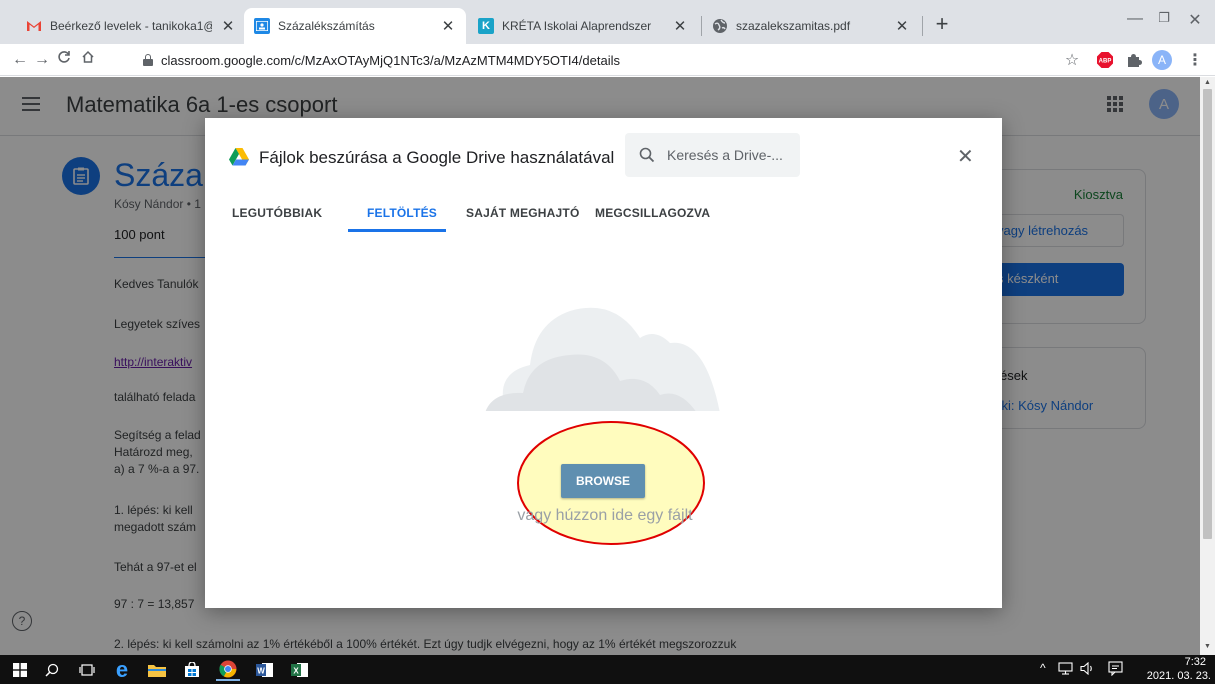 The height and width of the screenshot is (684, 1215). I want to click on adblock-plus-icon: ABP, so click(1105, 60).